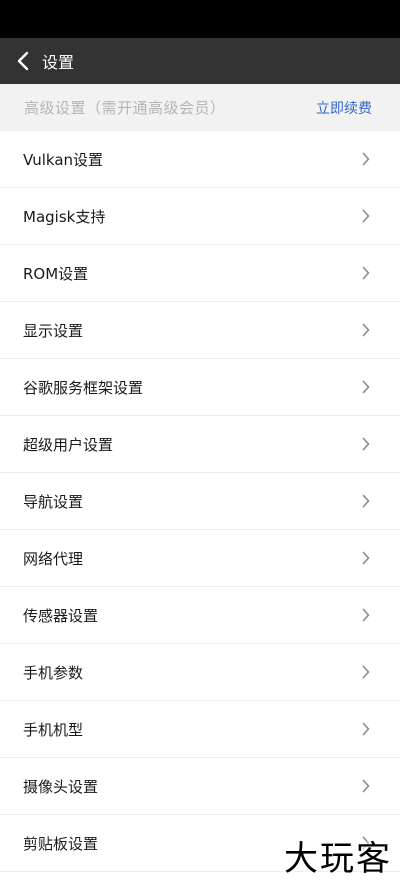 The image size is (400, 884). What do you see at coordinates (56, 273) in the screenshot?
I see `menu-item-label: ROM设置` at bounding box center [56, 273].